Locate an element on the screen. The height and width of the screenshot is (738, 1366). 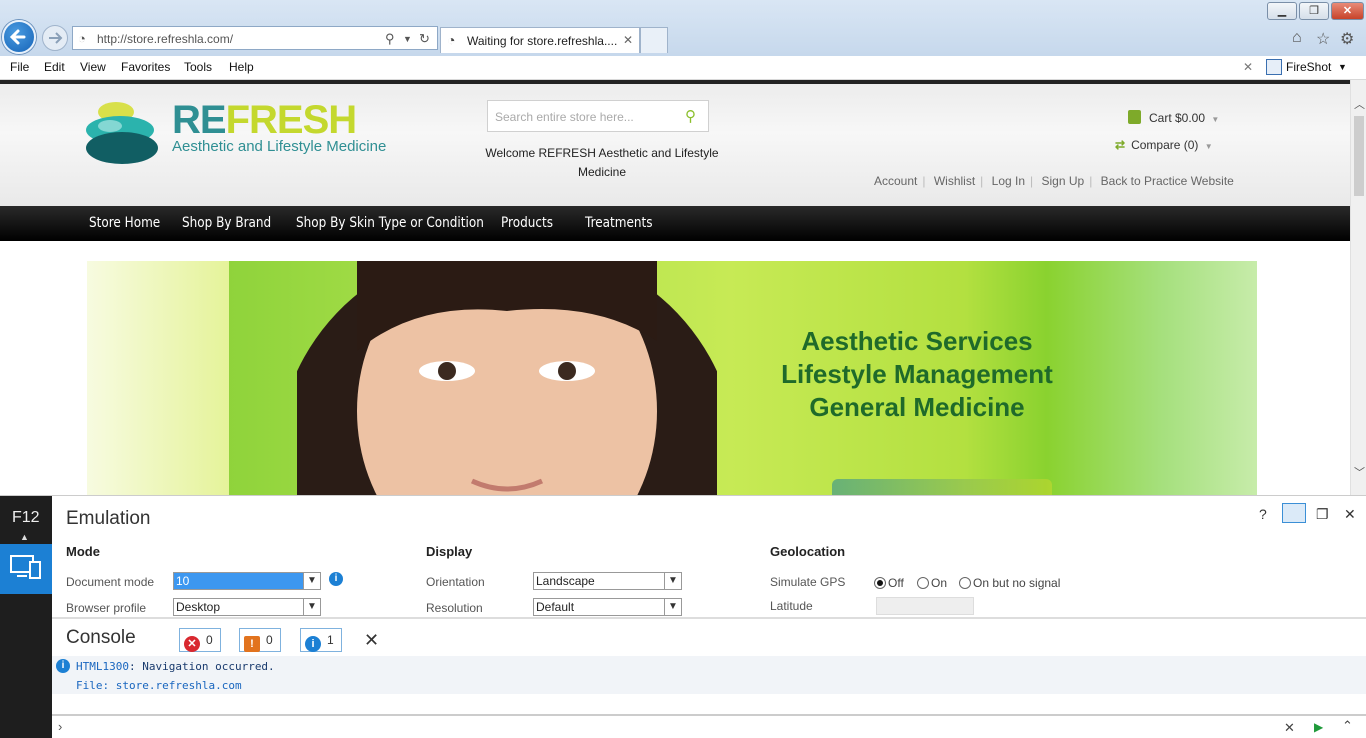
latitude-input is located at coordinates (925, 606).